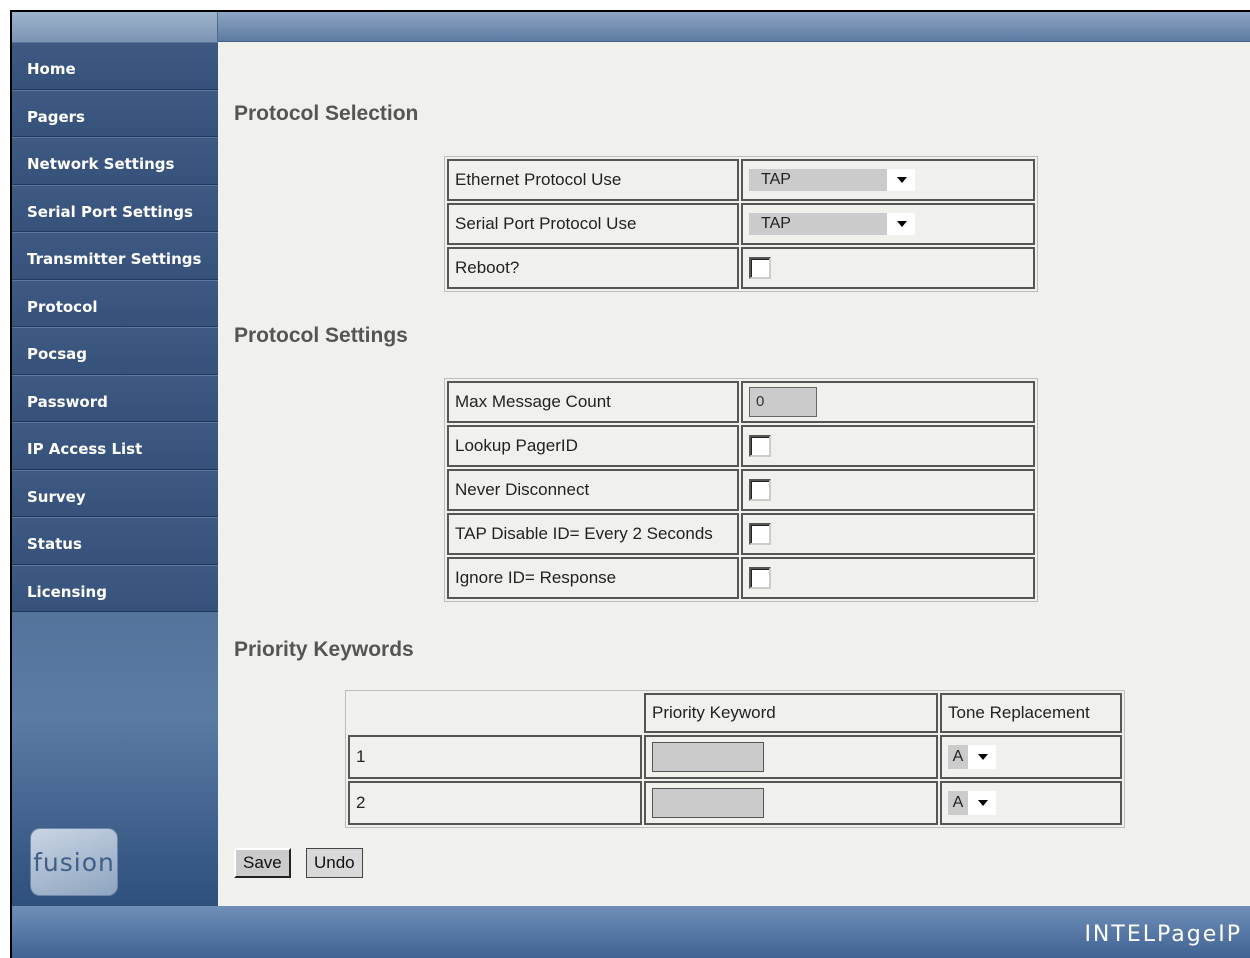 The width and height of the screenshot is (1250, 958). Describe the element at coordinates (888, 534) in the screenshot. I see `tap-disable-id-cell` at that location.